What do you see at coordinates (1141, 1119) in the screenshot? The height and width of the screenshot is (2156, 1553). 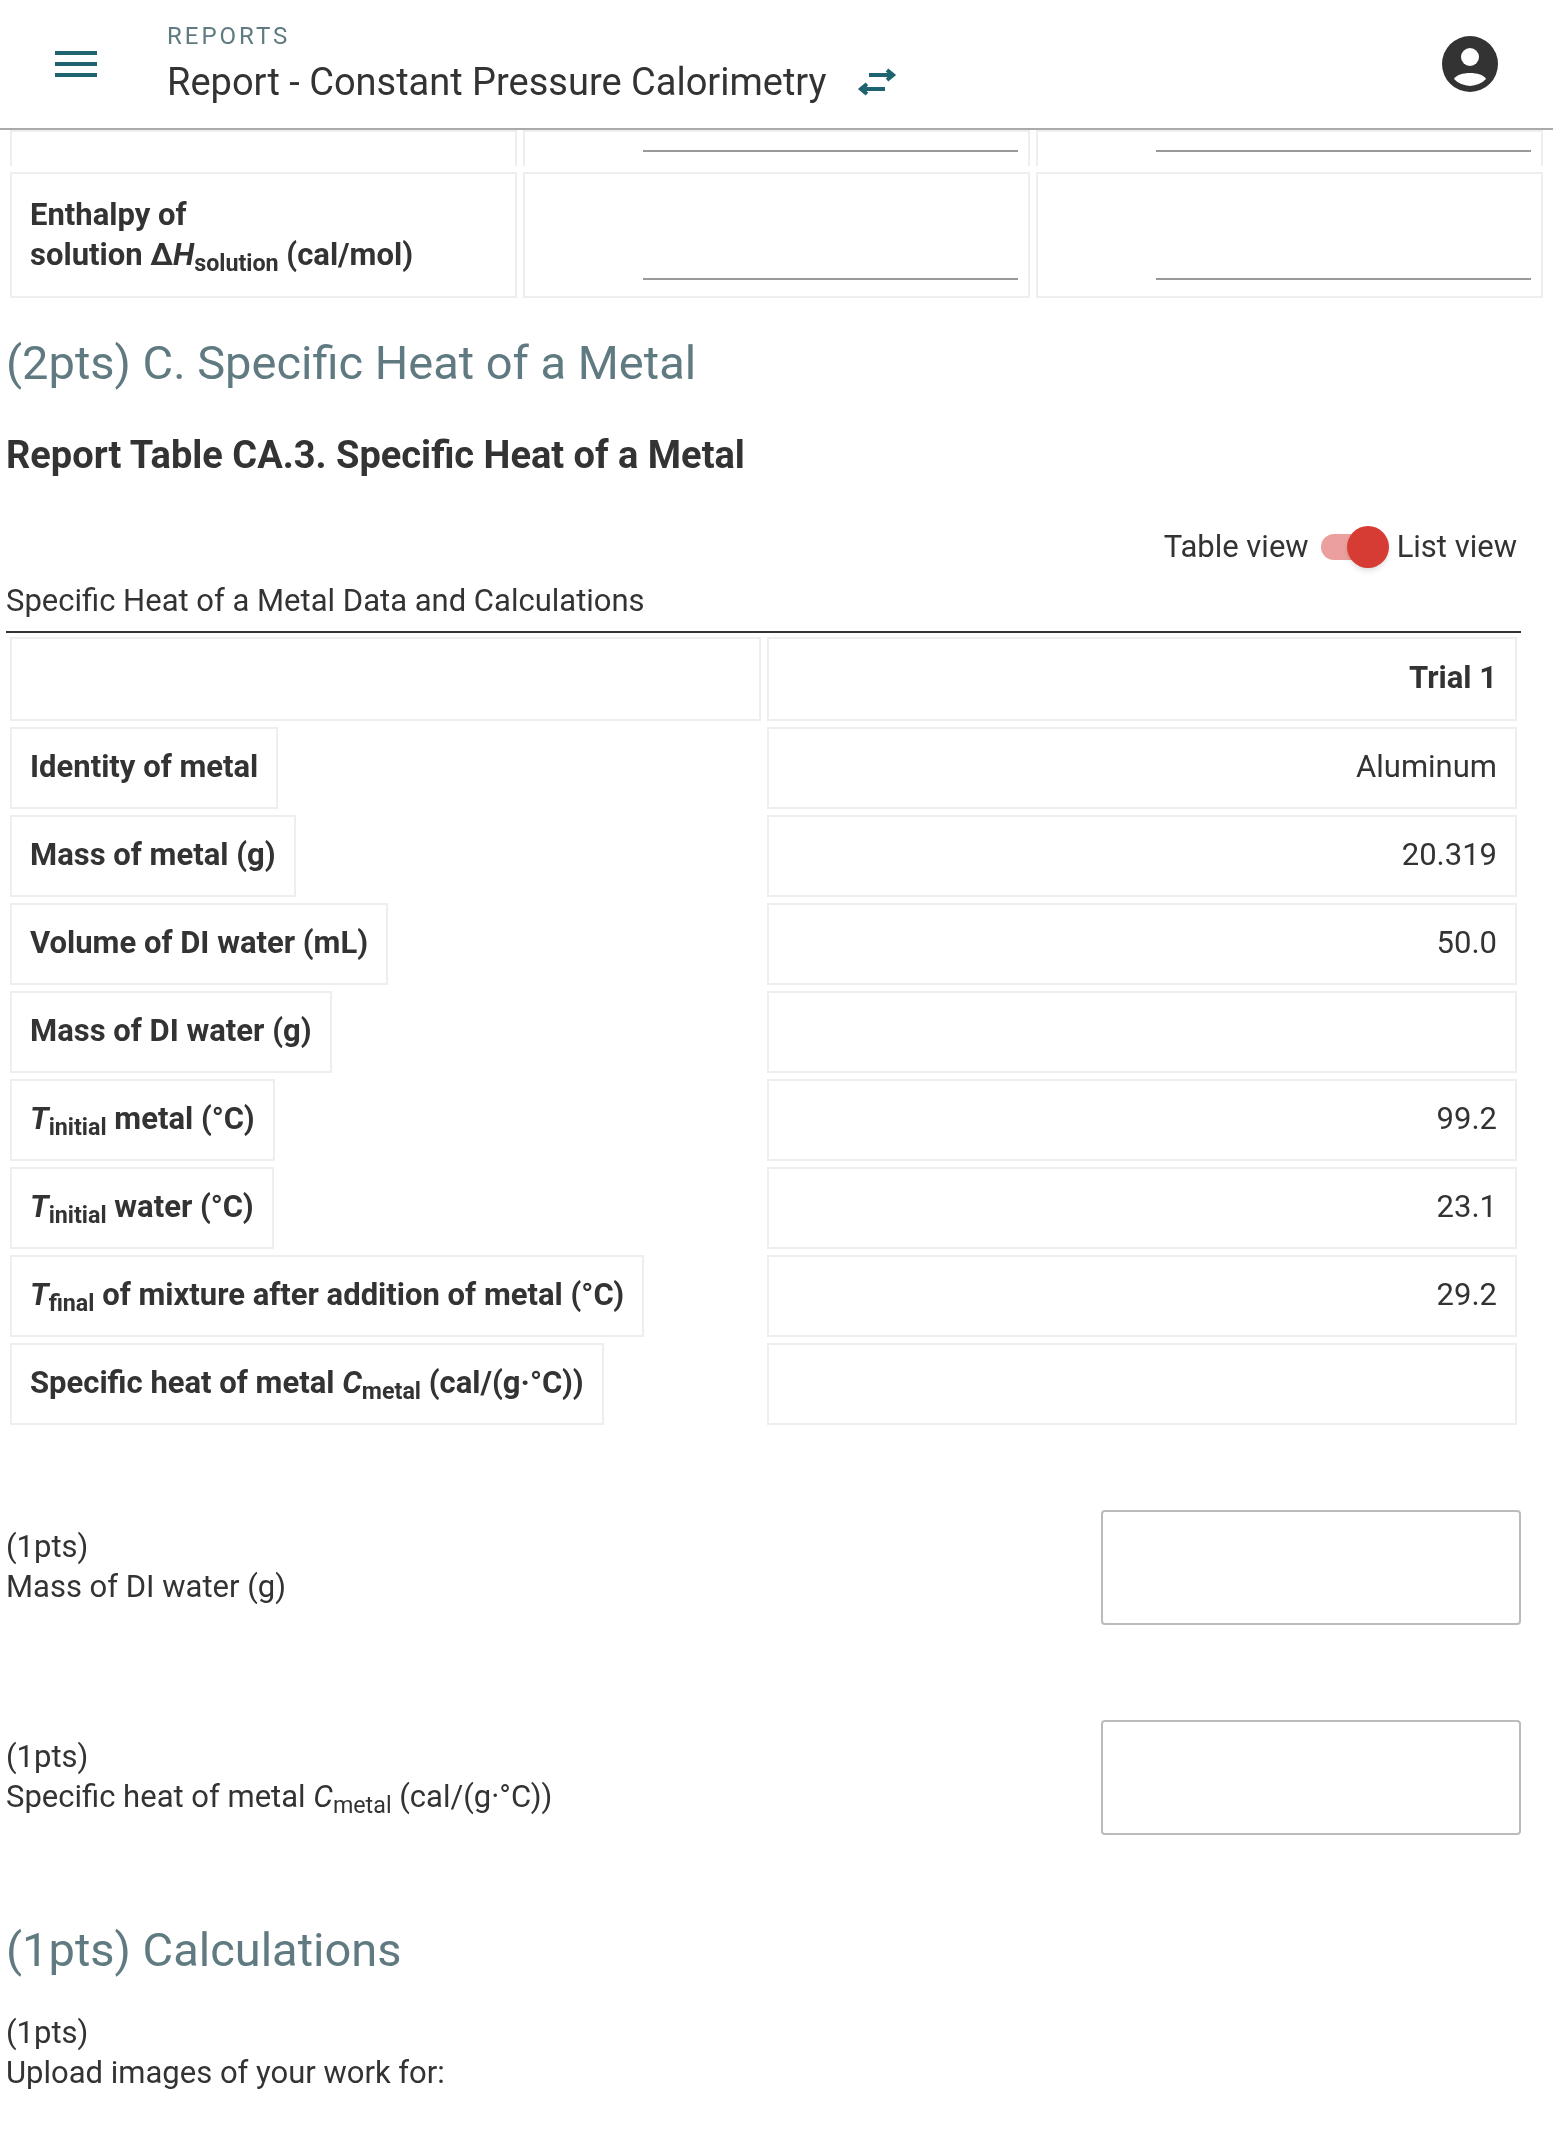 I see `table-cell: 99.2` at bounding box center [1141, 1119].